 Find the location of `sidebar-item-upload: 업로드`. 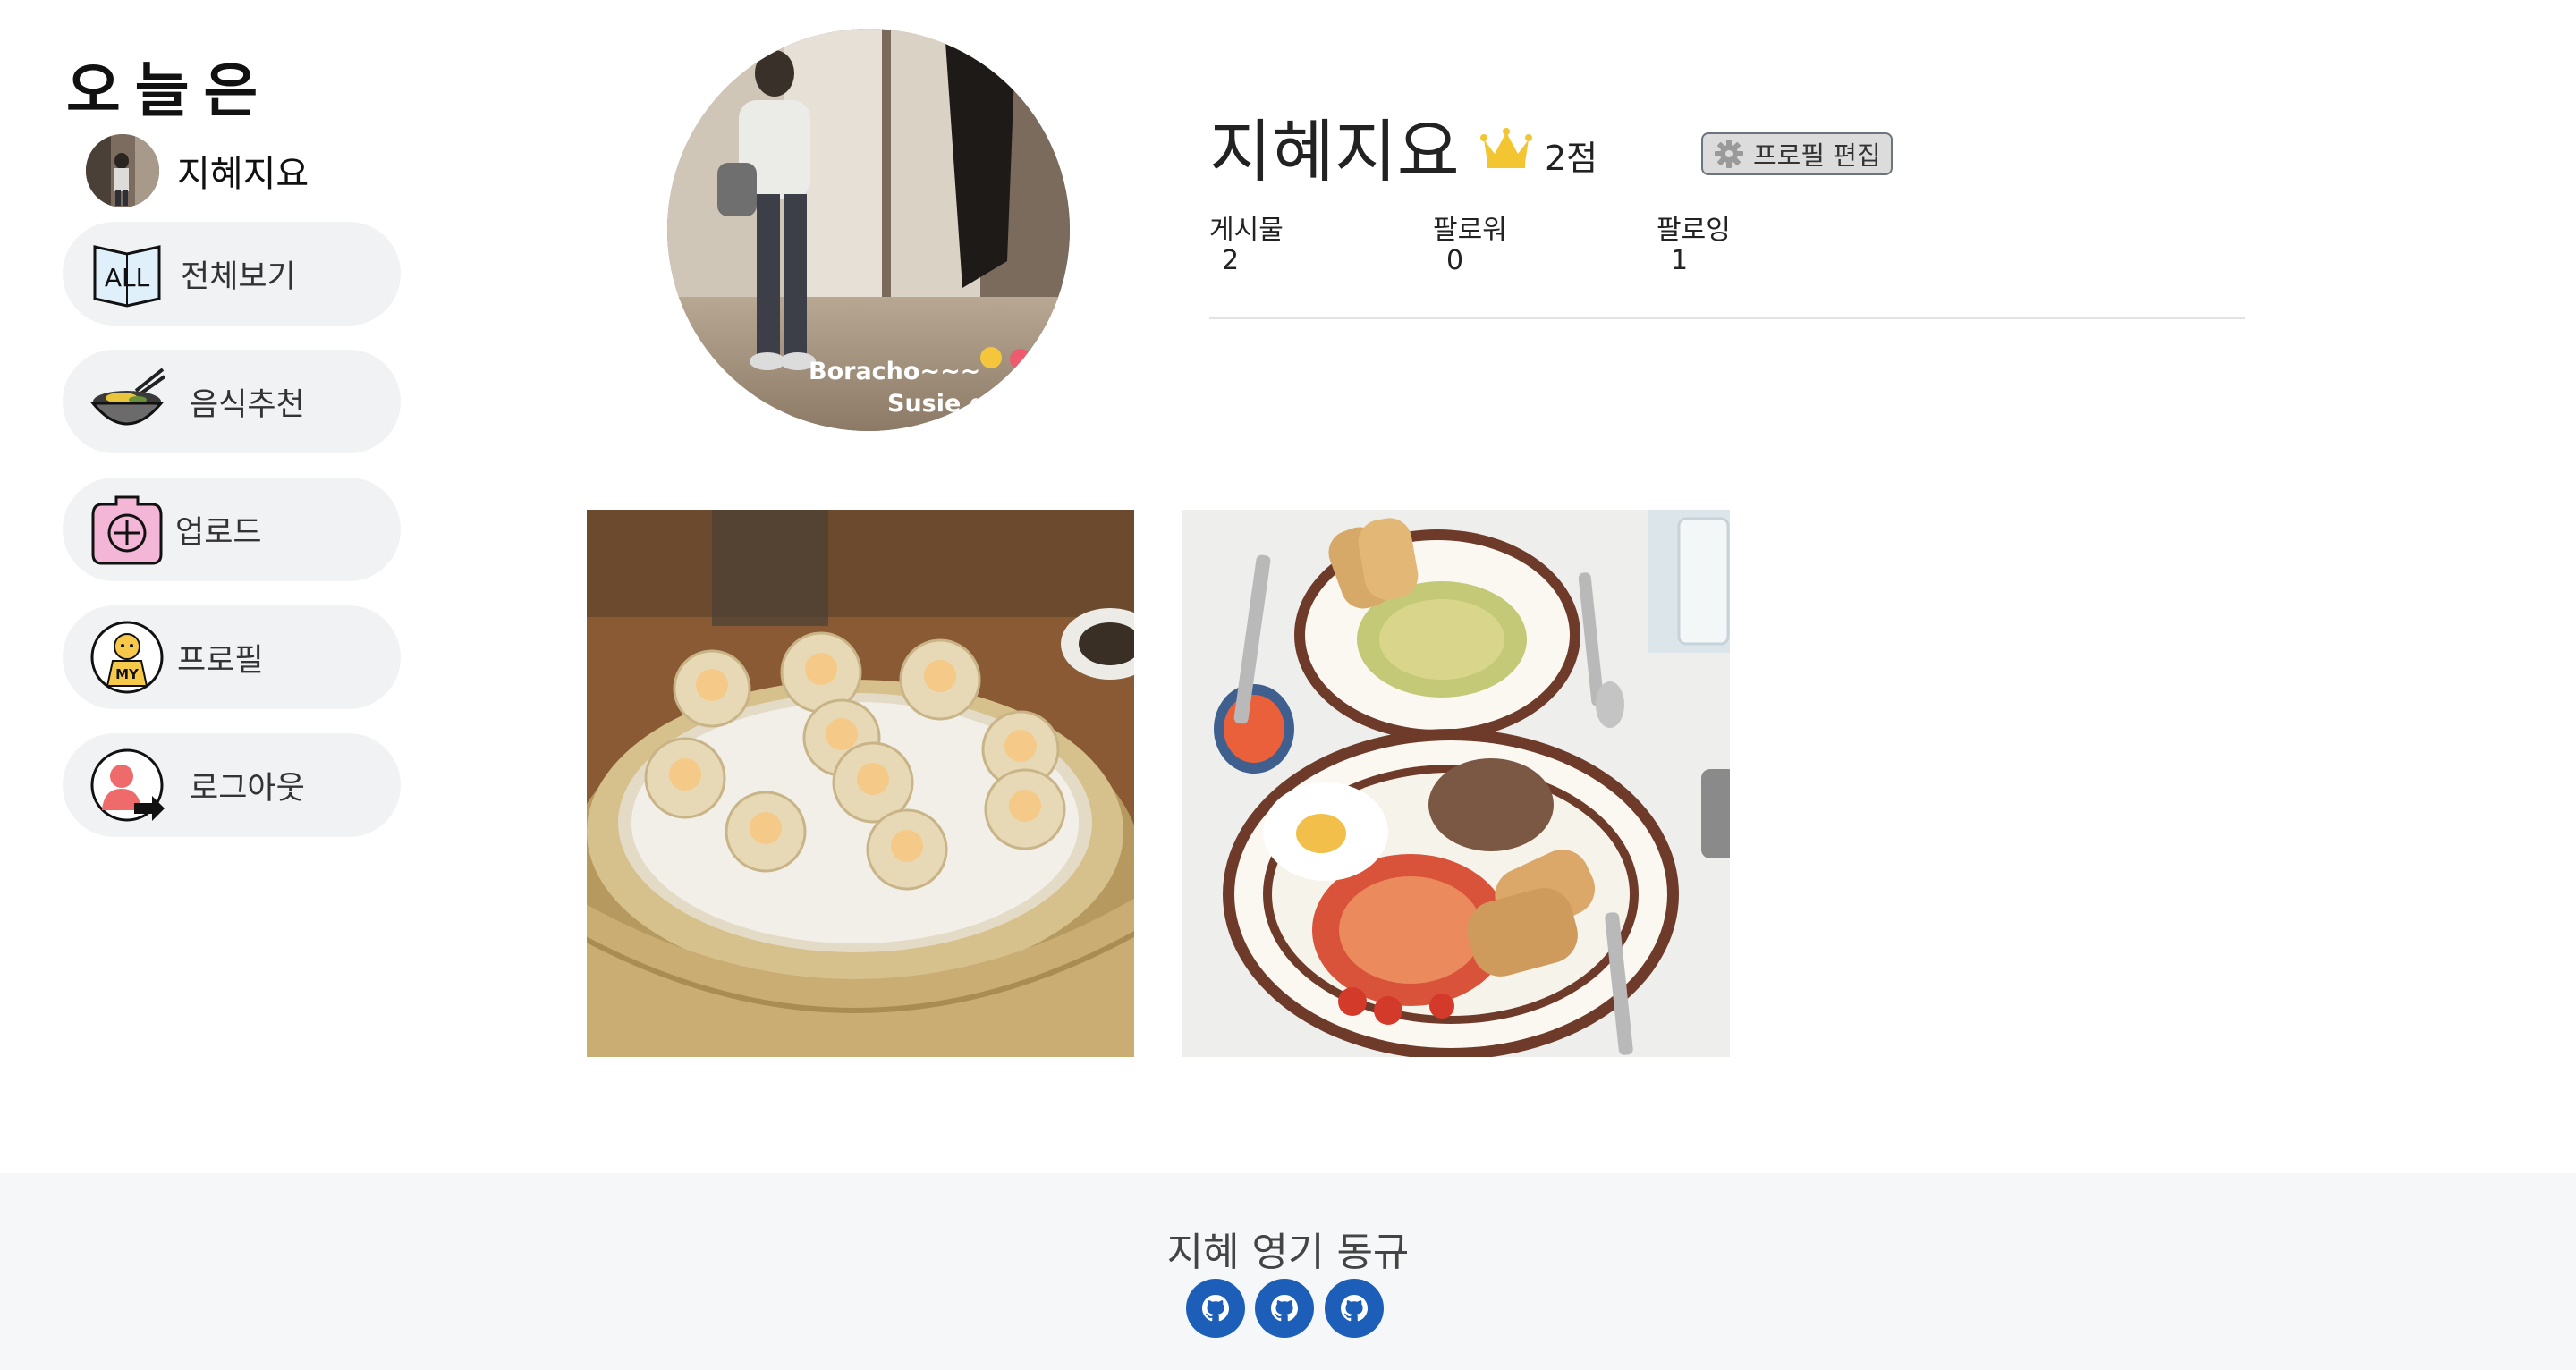

sidebar-item-upload: 업로드 is located at coordinates (232, 529).